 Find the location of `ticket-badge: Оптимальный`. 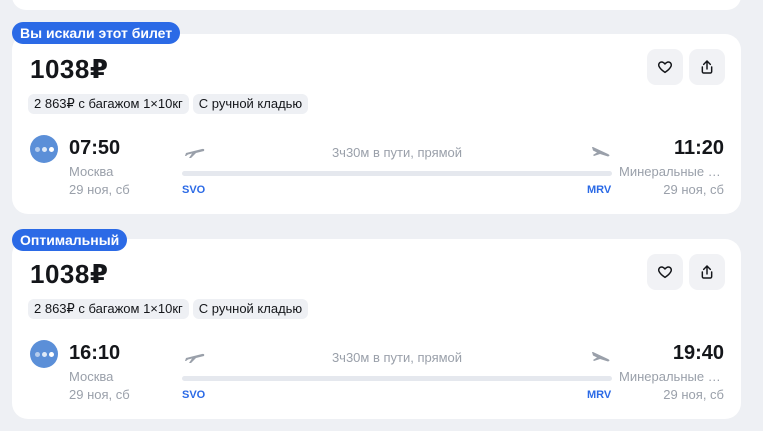

ticket-badge: Оптимальный is located at coordinates (70, 240).